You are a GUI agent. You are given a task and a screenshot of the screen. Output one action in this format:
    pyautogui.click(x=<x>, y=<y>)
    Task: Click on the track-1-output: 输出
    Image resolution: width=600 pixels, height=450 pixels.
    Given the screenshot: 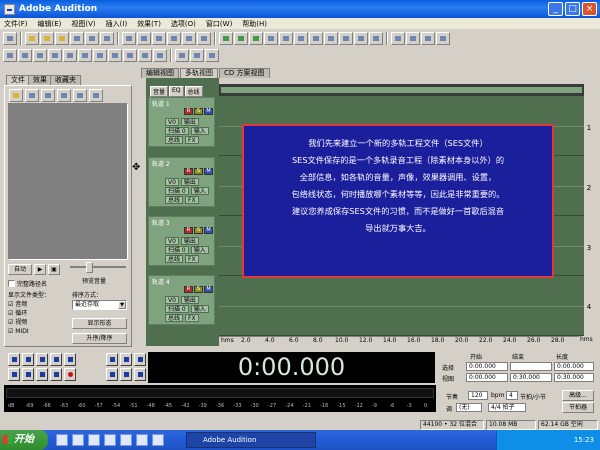 What is the action you would take?
    pyautogui.click(x=189, y=122)
    